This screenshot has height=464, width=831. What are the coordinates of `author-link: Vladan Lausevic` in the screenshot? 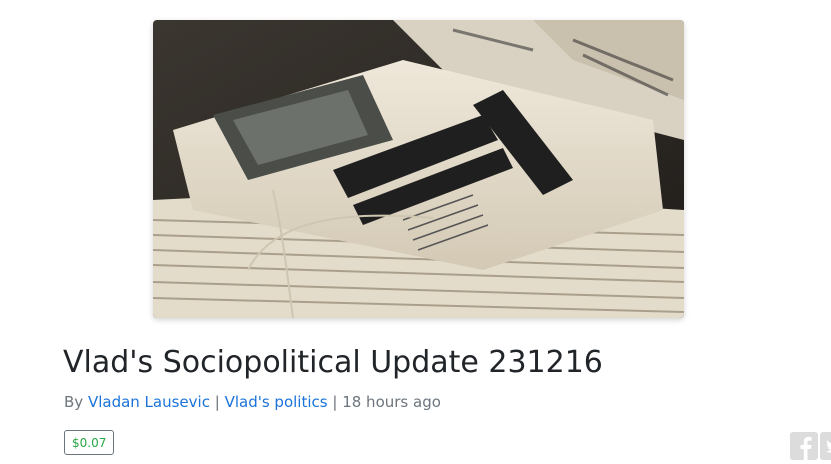 It's located at (149, 402).